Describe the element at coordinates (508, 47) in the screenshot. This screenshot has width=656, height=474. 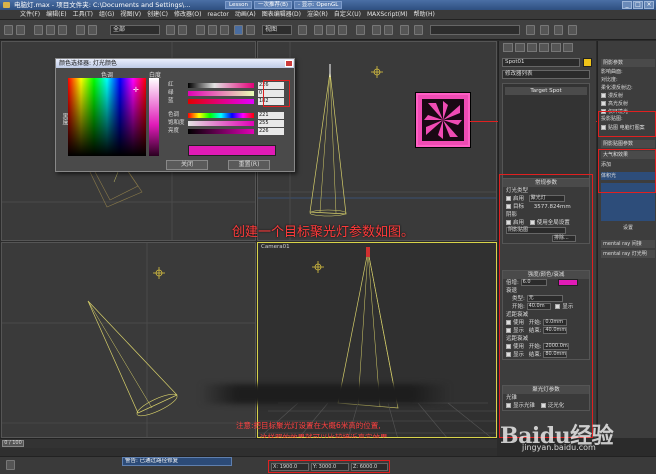
I see `create-tab-icon` at that location.